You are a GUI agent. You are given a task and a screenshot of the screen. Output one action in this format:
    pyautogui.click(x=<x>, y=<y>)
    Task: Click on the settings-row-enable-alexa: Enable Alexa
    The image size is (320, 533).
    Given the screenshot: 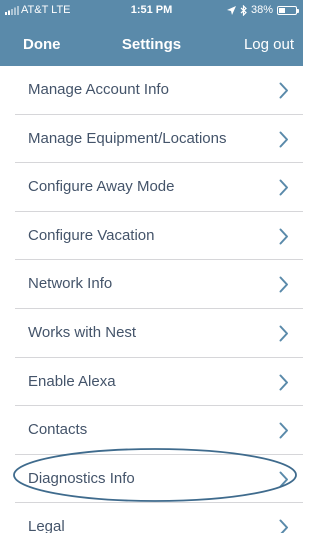 What is the action you would take?
    pyautogui.click(x=151, y=382)
    